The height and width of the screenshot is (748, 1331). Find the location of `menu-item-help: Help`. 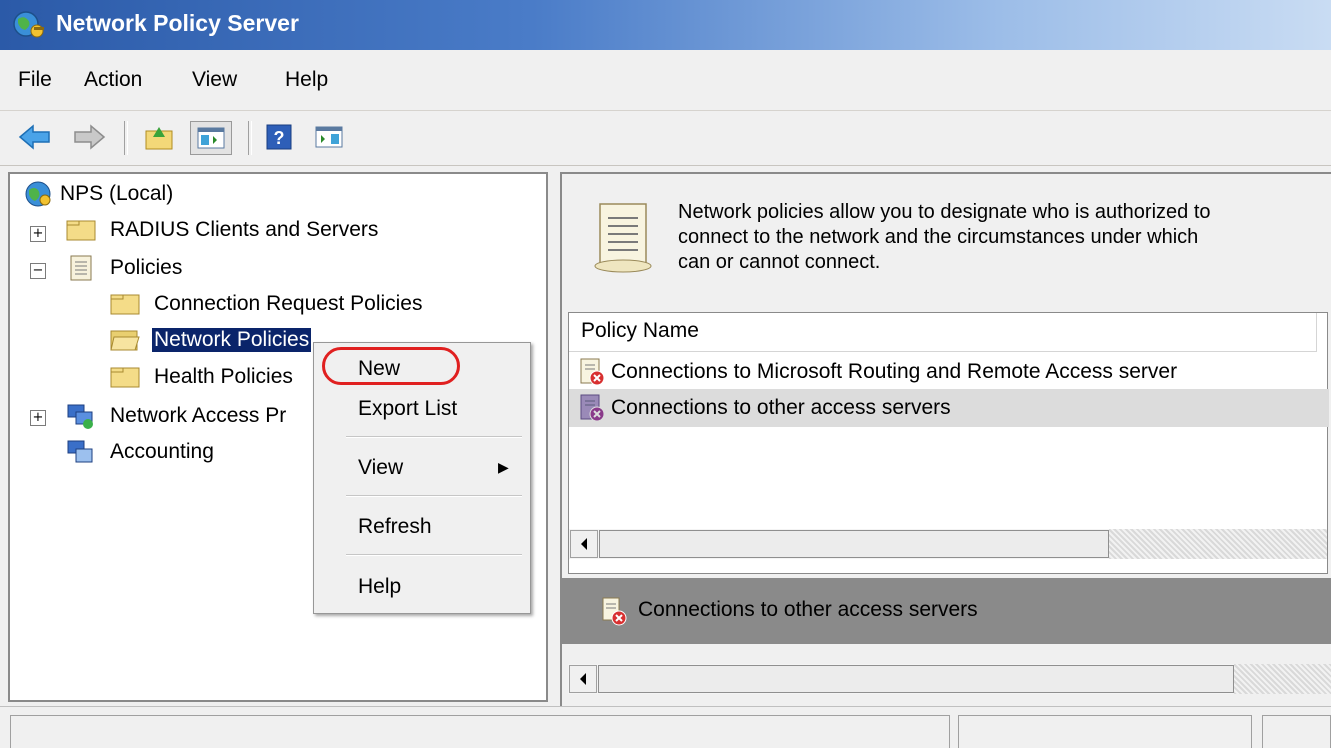

menu-item-help: Help is located at coordinates (379, 587).